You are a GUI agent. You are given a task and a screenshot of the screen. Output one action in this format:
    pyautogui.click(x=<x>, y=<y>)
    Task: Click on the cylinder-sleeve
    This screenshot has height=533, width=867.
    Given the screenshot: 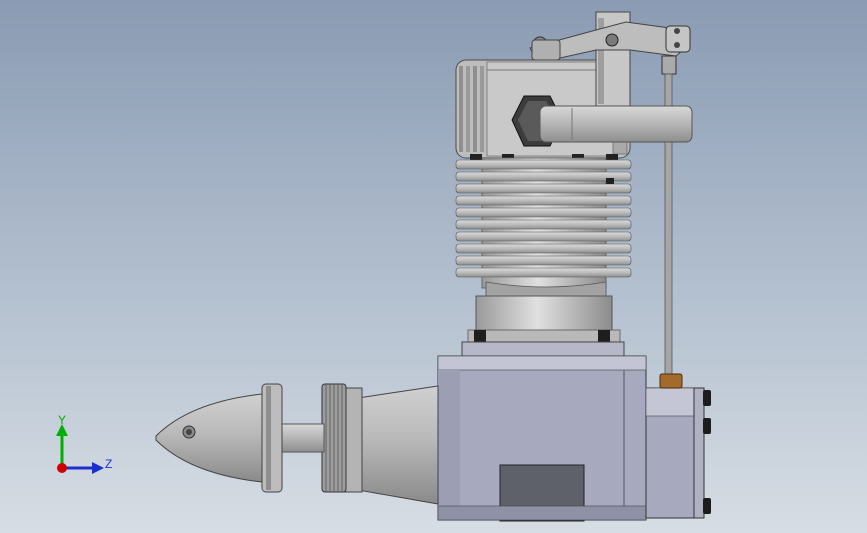 What is the action you would take?
    pyautogui.click(x=544, y=320)
    